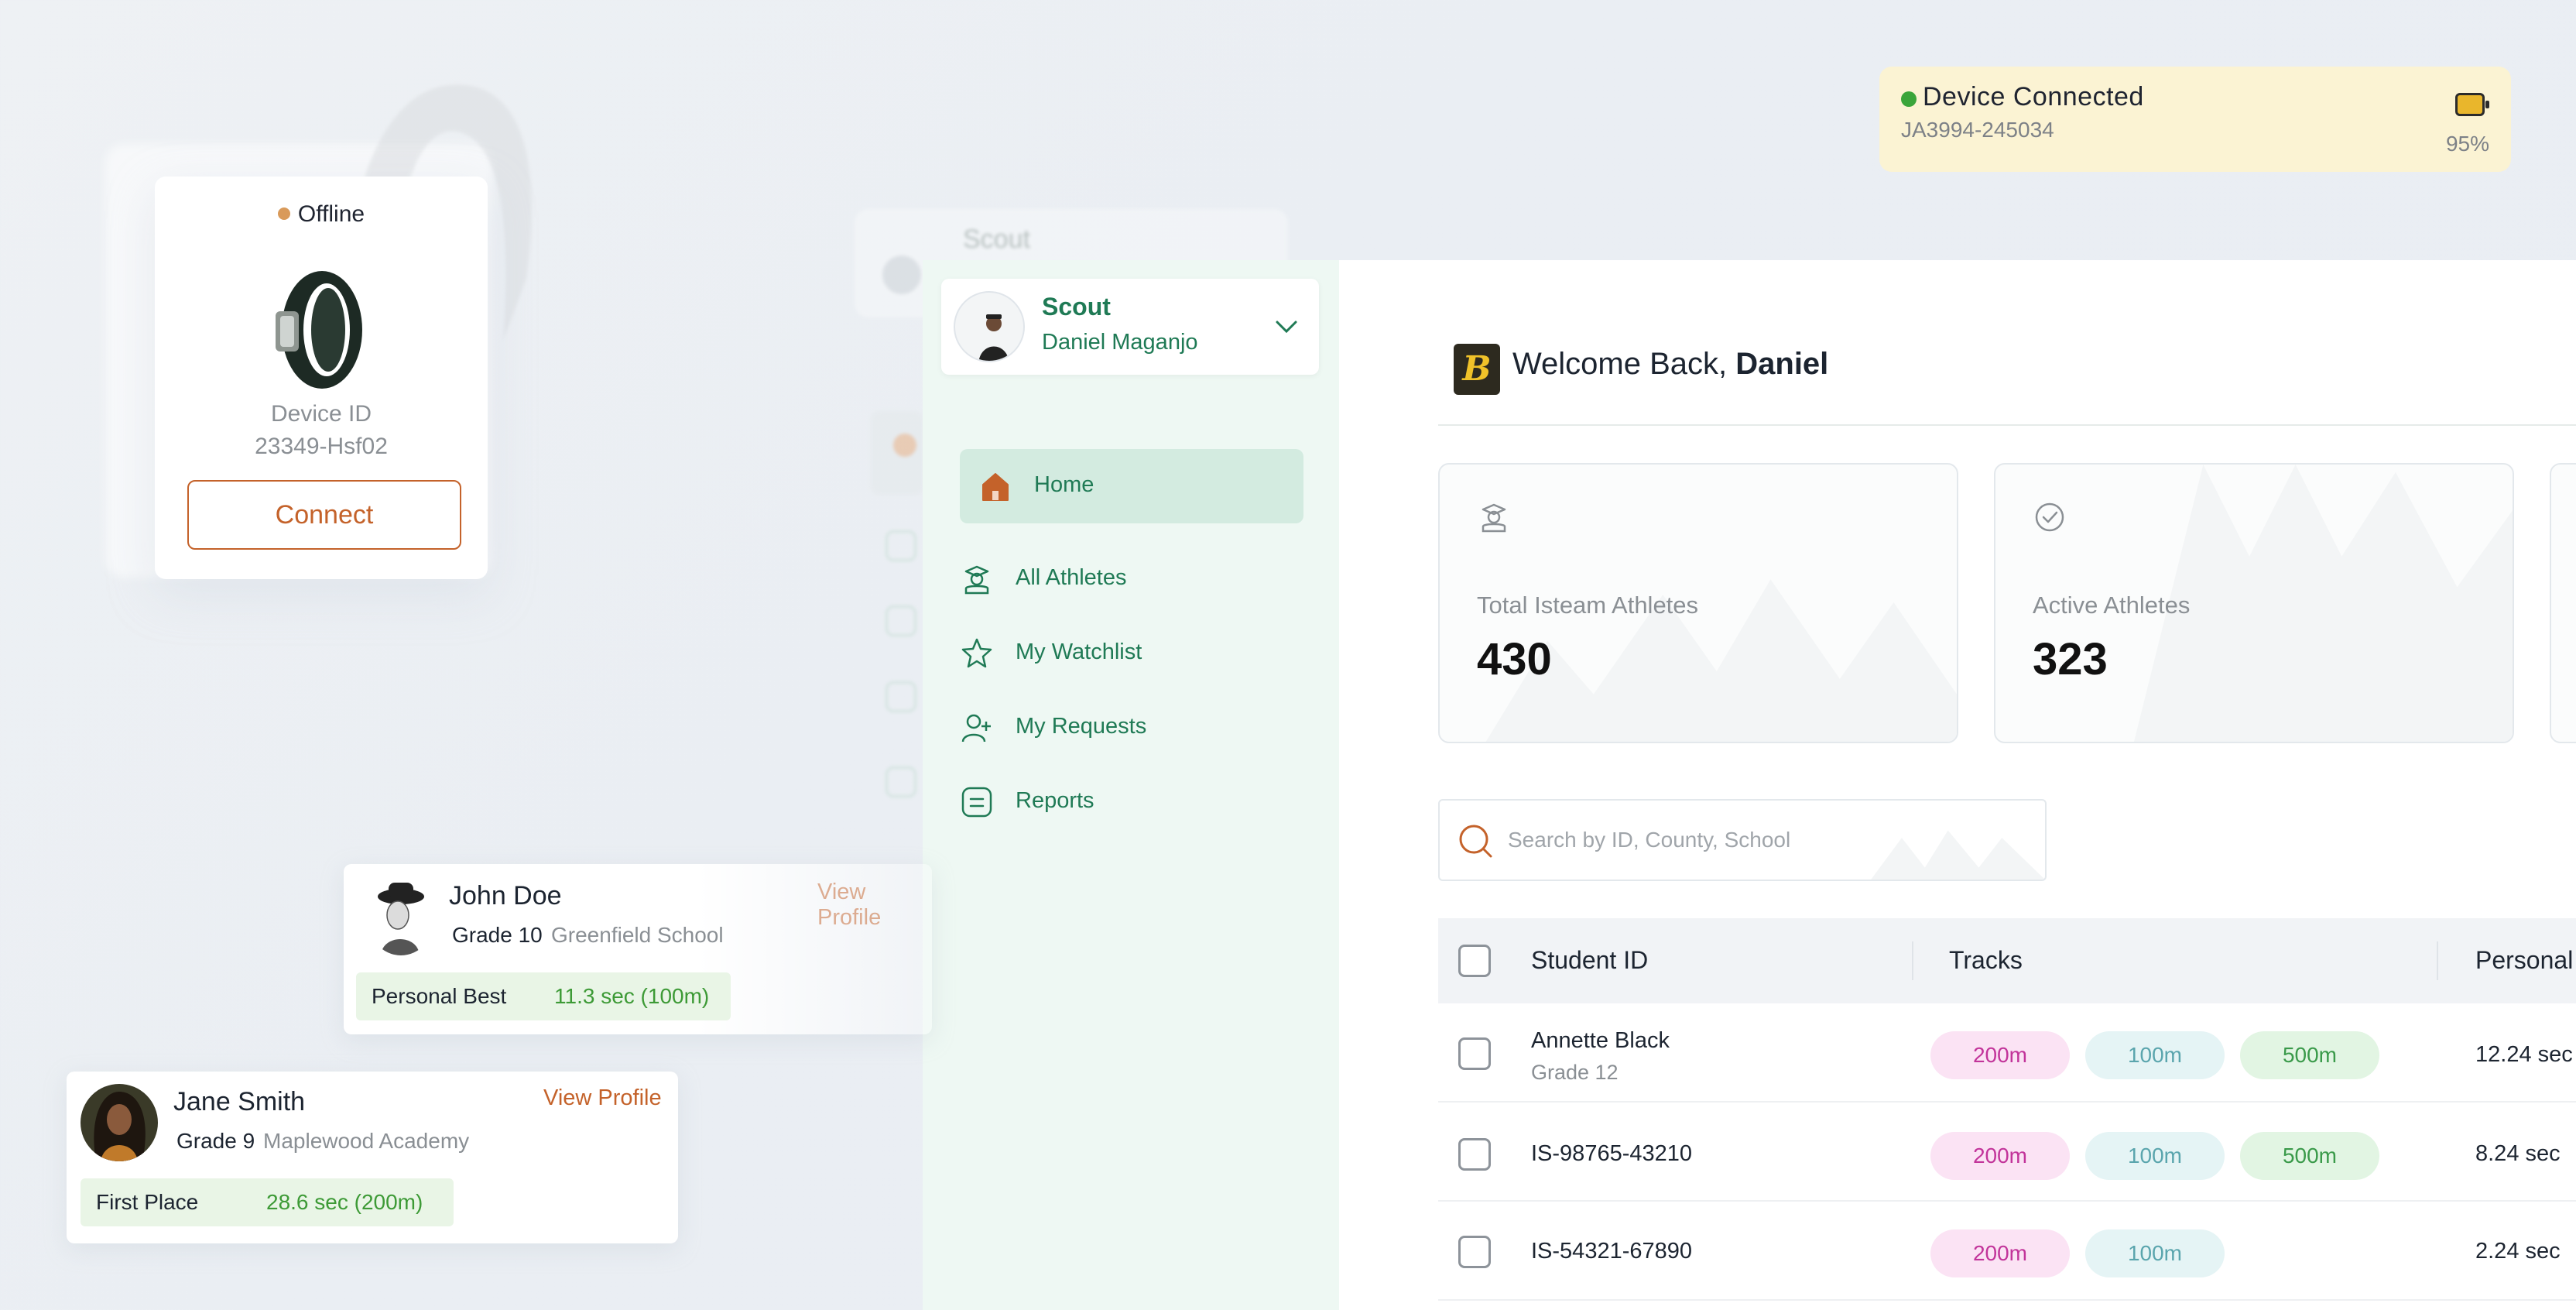  I want to click on report-icon, so click(976, 802).